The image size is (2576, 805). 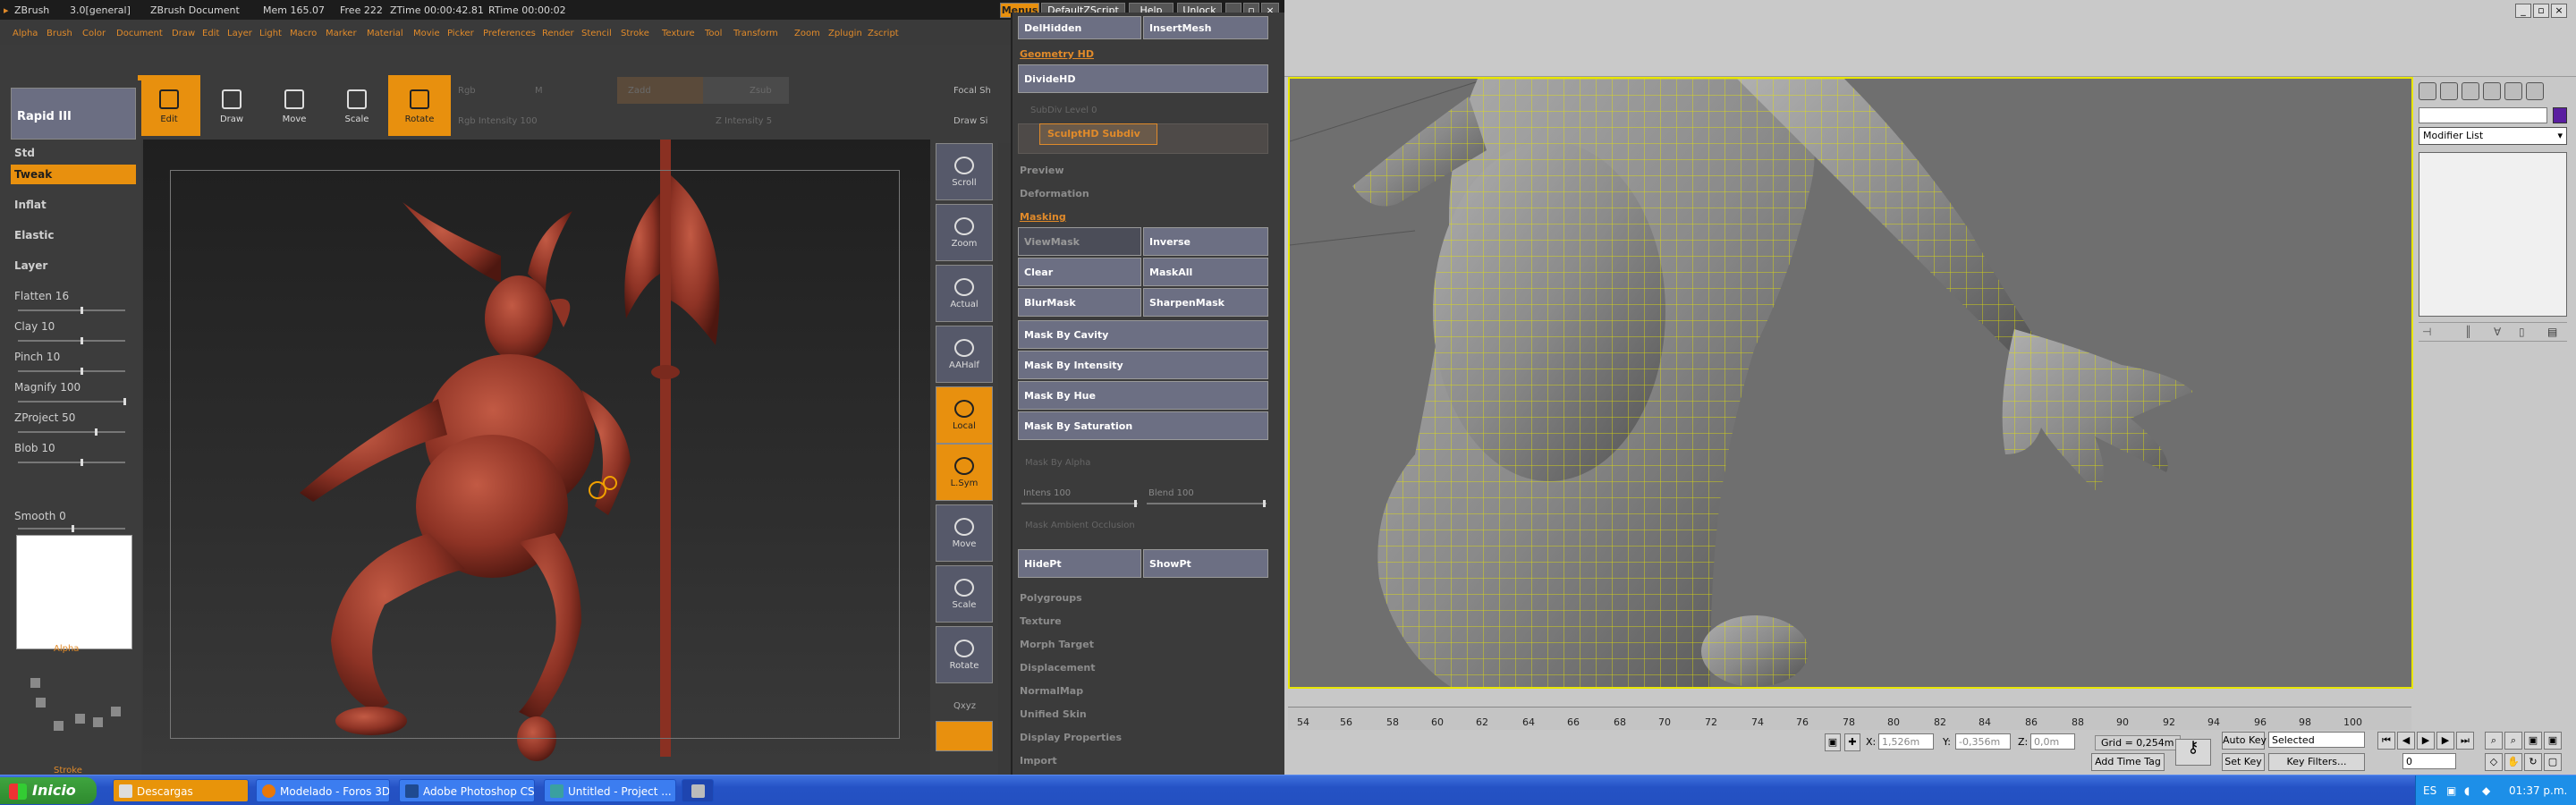 I want to click on focal-shift-label: Focal Sh, so click(x=972, y=91).